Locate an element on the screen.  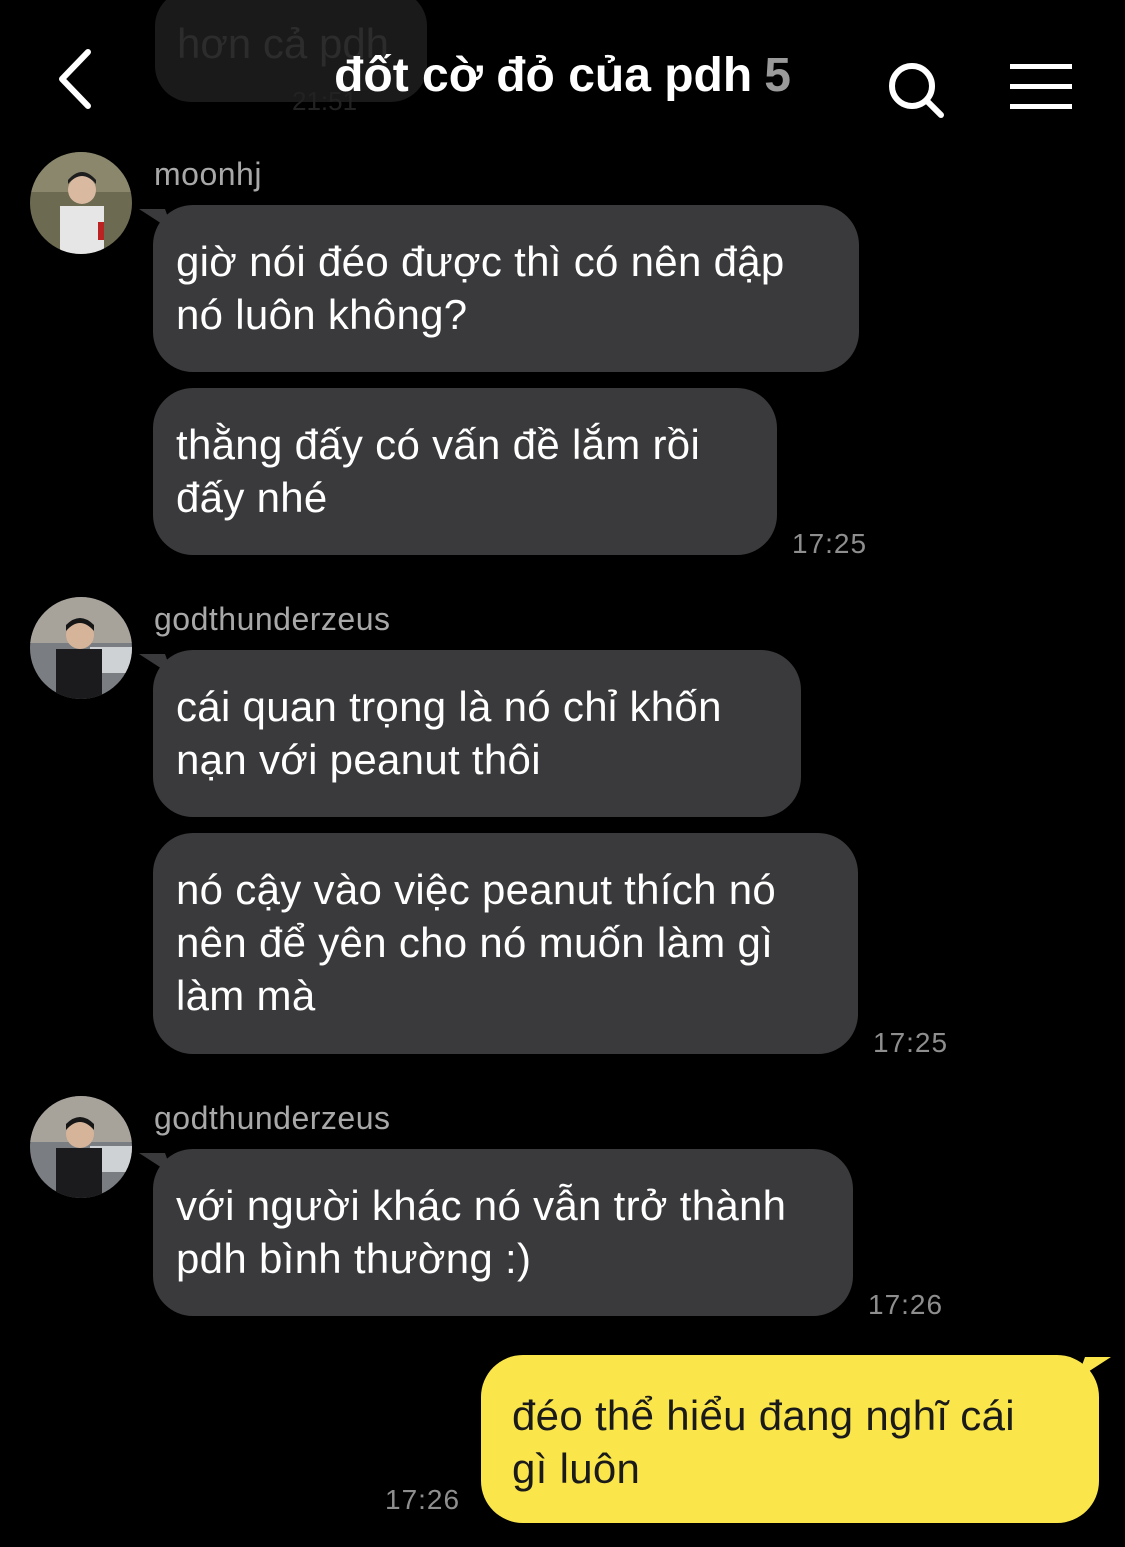
my-message-bubble: đéo thể hiểu đang nghĩ cái gì luôn is located at coordinates (790, 1439).